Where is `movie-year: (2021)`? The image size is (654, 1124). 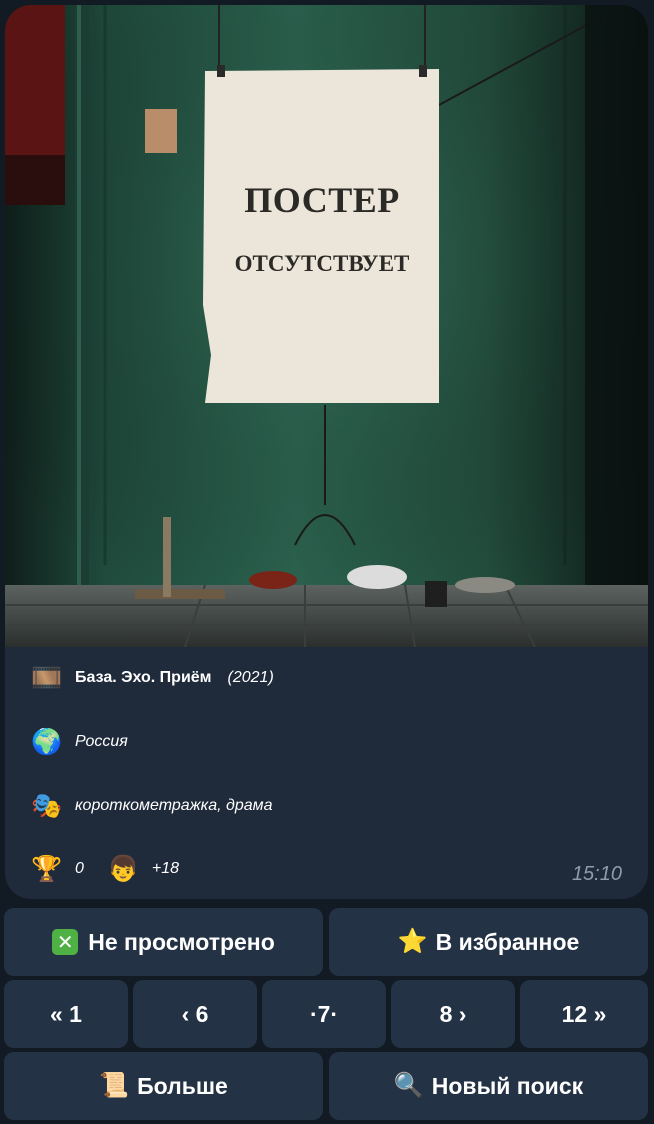 movie-year: (2021) is located at coordinates (250, 677).